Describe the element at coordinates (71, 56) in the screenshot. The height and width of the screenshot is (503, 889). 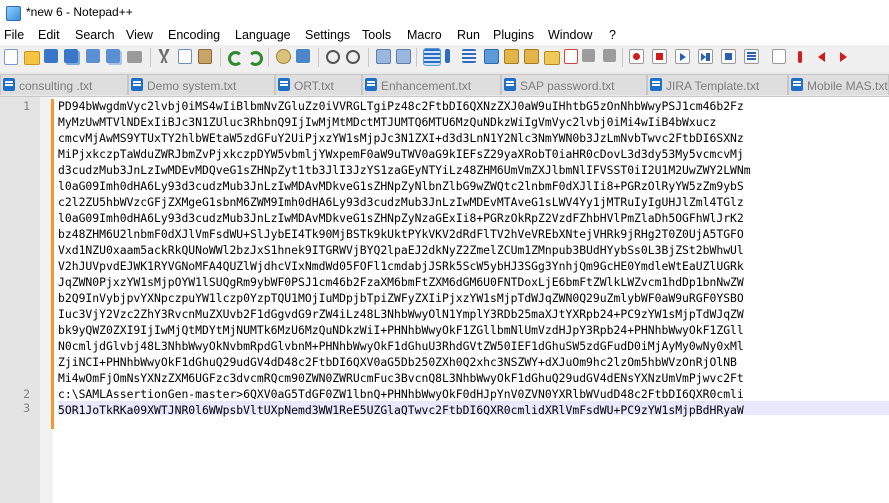
I see `save-all-icon` at that location.